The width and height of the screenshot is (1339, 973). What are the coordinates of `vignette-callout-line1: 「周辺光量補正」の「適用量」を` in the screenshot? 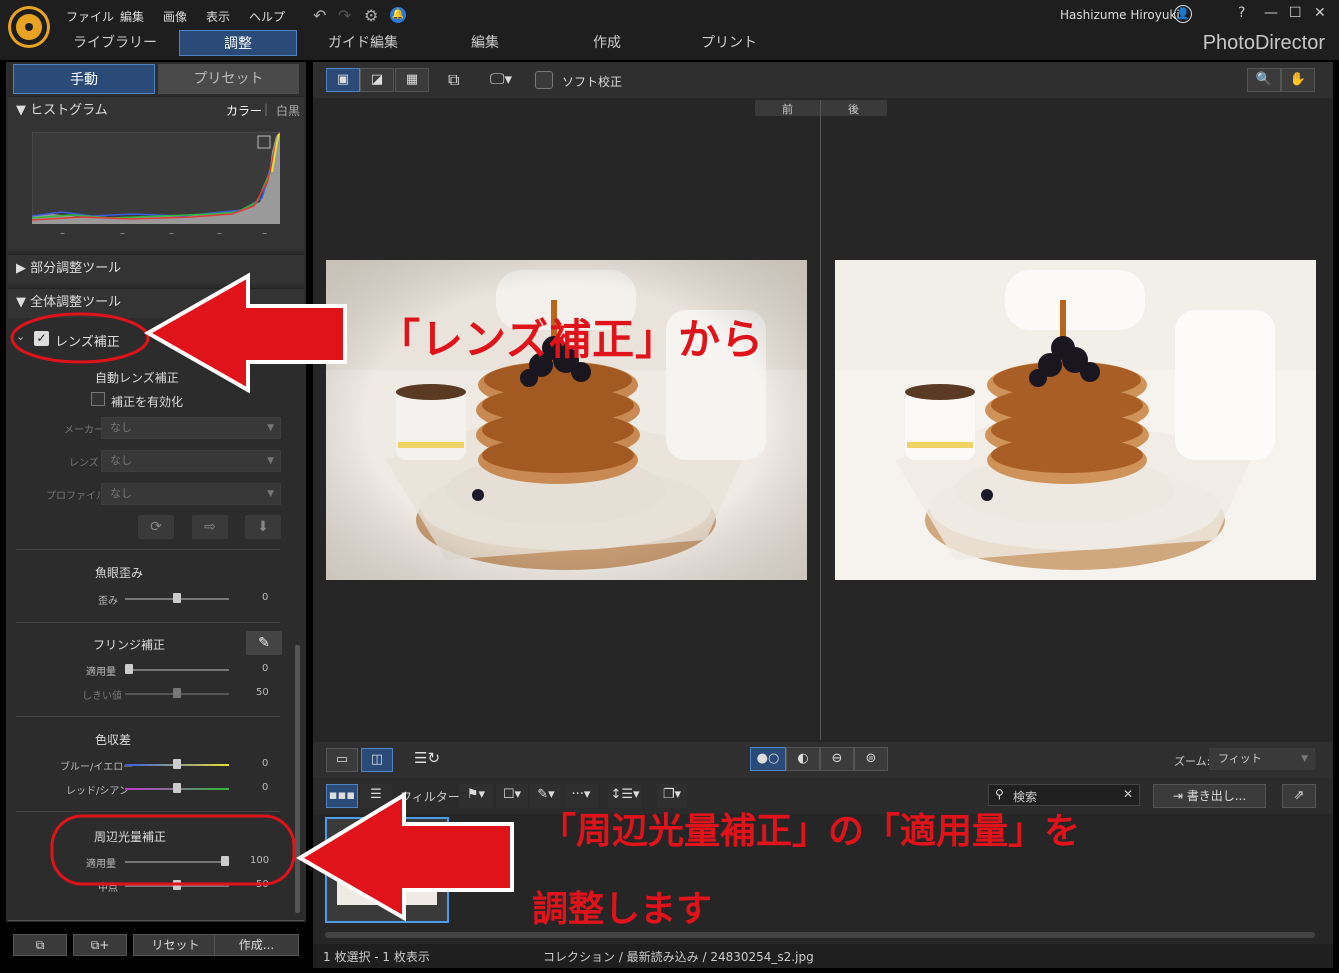 It's located at (810, 831).